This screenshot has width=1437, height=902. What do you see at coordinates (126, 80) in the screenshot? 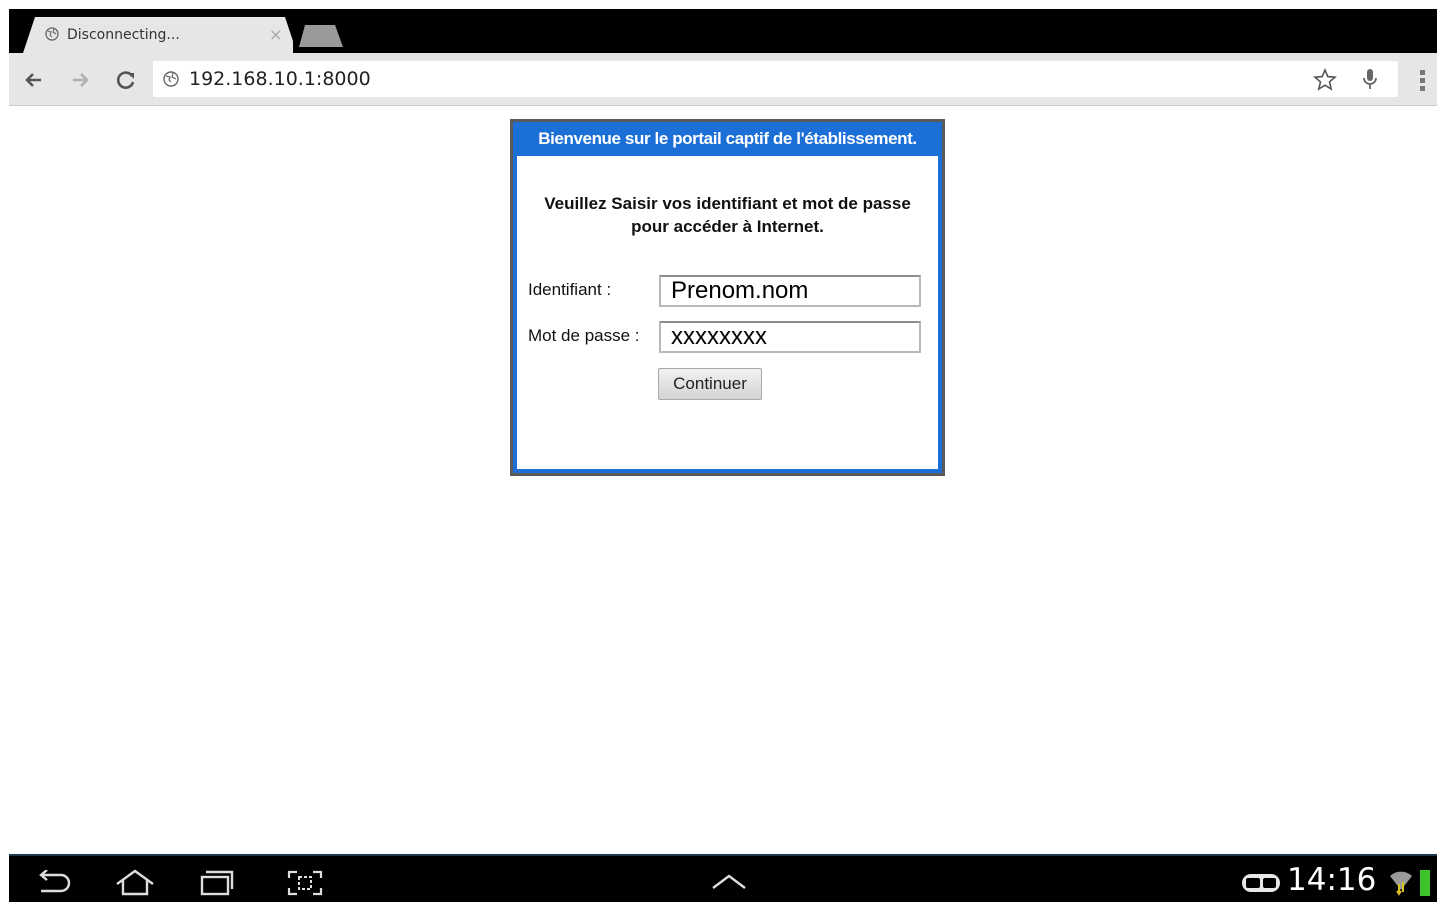
I see `reload-icon` at bounding box center [126, 80].